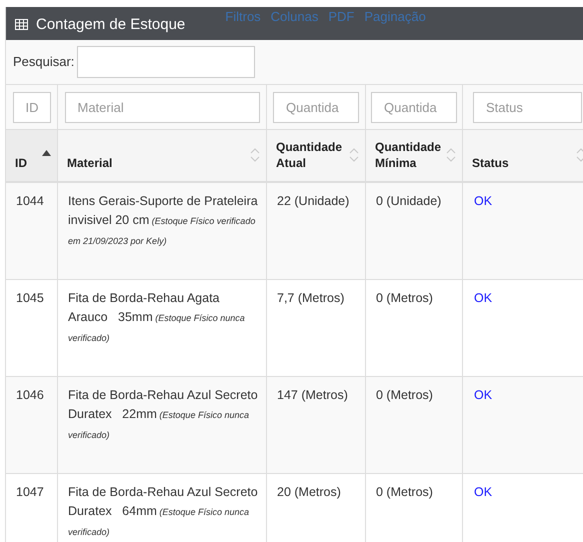 The image size is (583, 542). Describe the element at coordinates (43, 62) in the screenshot. I see `search-label: Pesquisar:` at that location.